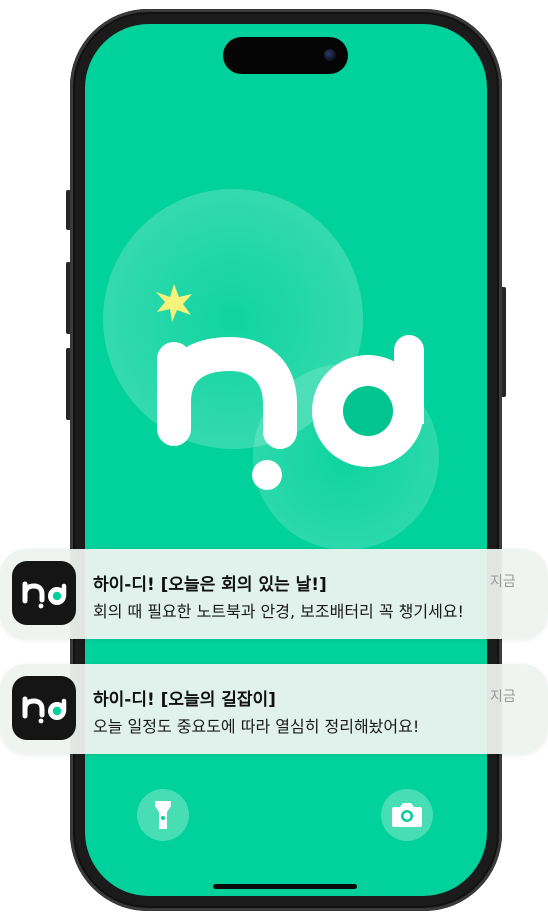 The width and height of the screenshot is (548, 920). Describe the element at coordinates (256, 726) in the screenshot. I see `notification-body: 오늘 일정도 중요도에 따라 열심히 정리해놨어요!` at that location.